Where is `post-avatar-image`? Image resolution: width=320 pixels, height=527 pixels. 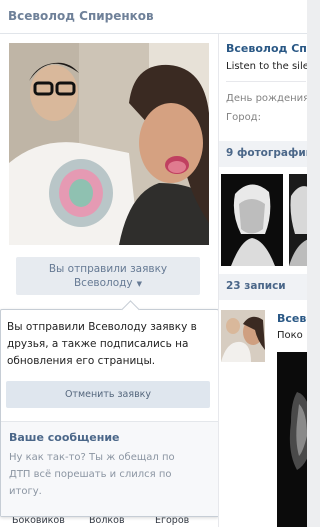
post-avatar-image is located at coordinates (243, 336).